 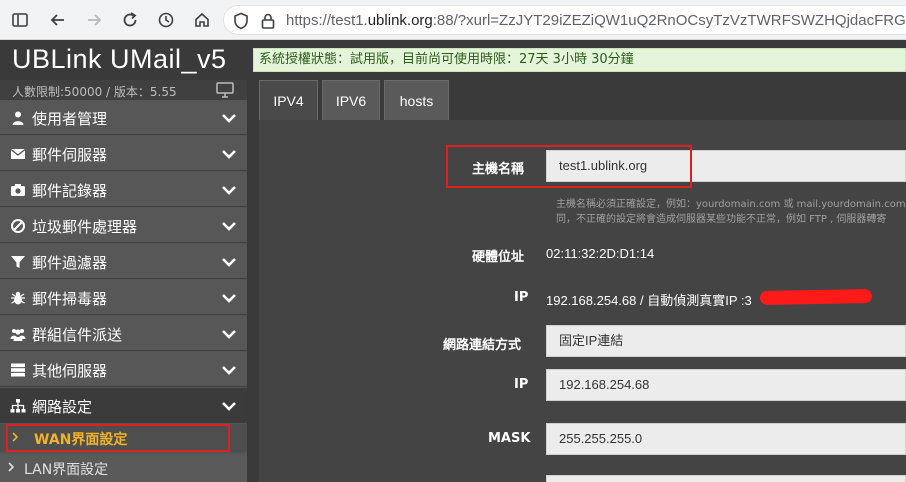 I want to click on ip-info-value: 192.168.254.68 / 自動偵測真實IP :3, so click(x=649, y=300).